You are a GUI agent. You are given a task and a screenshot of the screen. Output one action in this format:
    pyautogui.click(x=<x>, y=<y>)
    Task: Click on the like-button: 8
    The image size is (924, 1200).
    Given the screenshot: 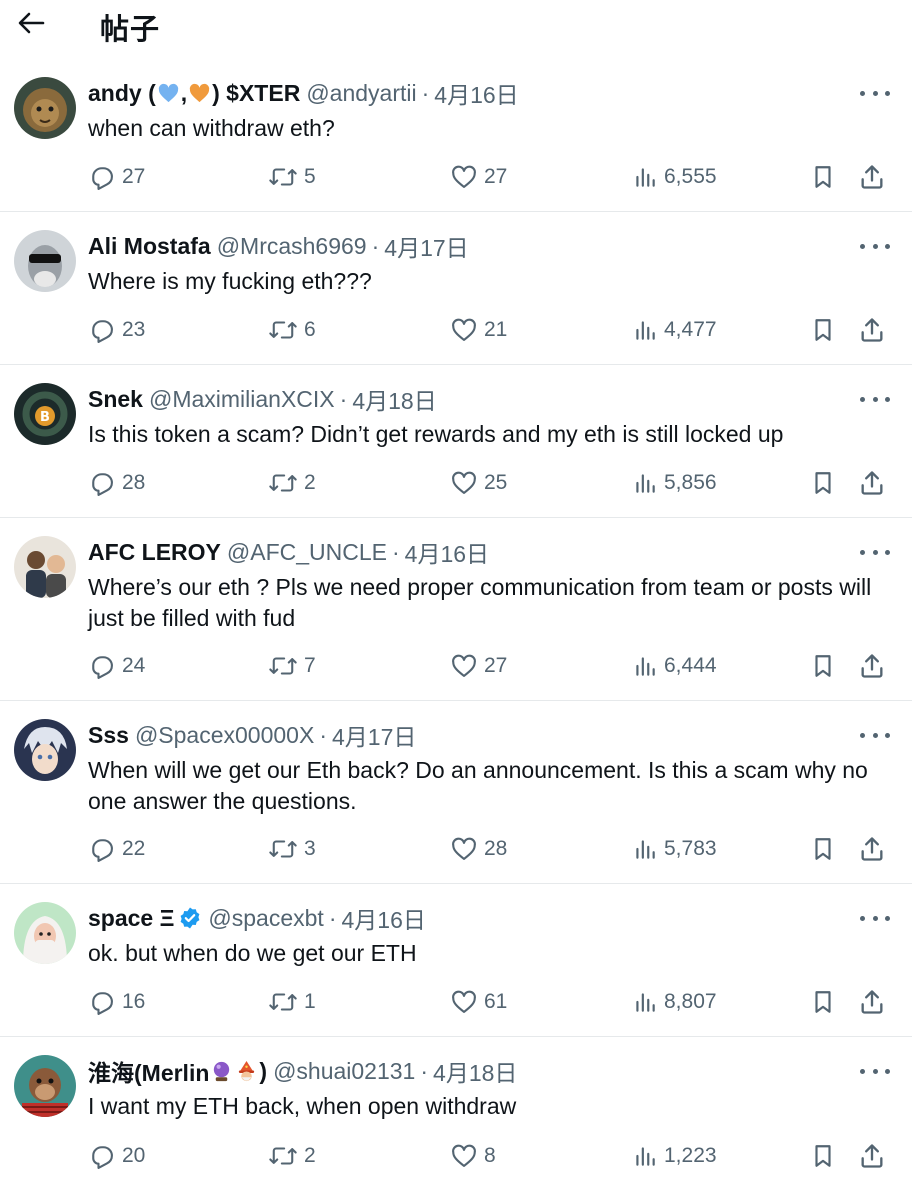 What is the action you would take?
    pyautogui.click(x=473, y=1156)
    